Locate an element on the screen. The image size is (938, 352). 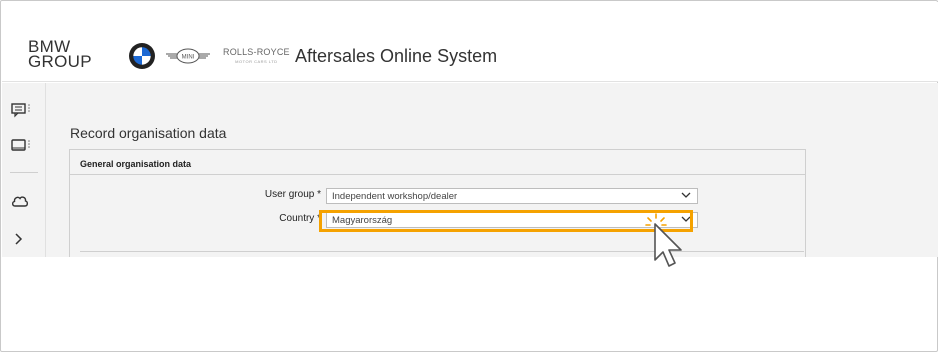
rolls-royce-logo: ROLLS-ROYCE MOTOR CARS LTD is located at coordinates (256, 57).